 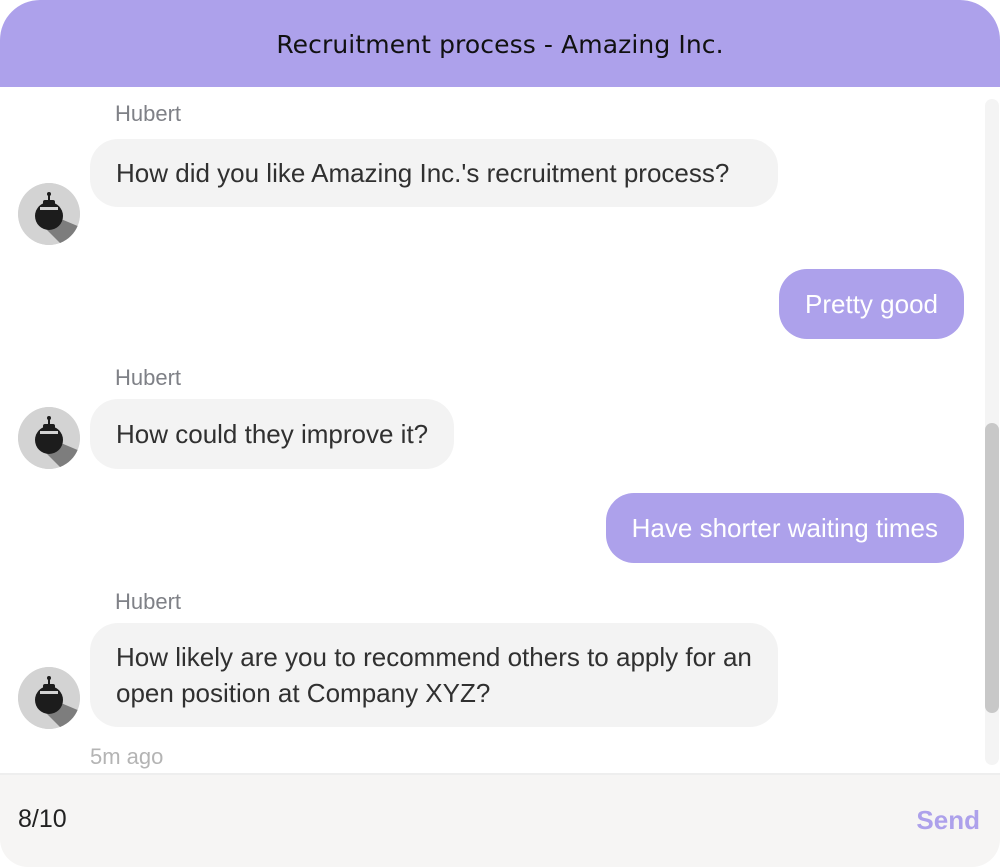 I want to click on message-text: Pretty good, so click(x=871, y=304).